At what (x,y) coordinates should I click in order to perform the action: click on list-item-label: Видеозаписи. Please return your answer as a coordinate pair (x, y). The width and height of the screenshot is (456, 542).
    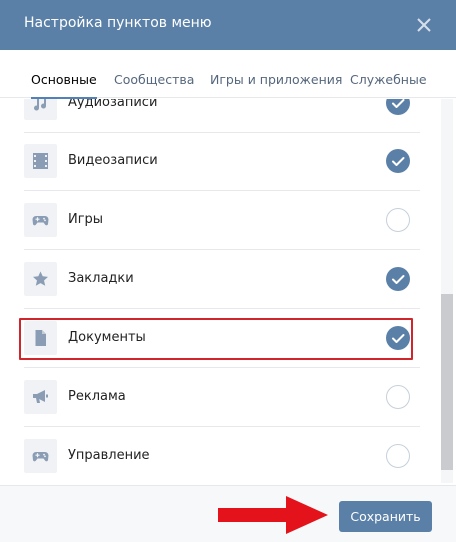
    Looking at the image, I should click on (113, 160).